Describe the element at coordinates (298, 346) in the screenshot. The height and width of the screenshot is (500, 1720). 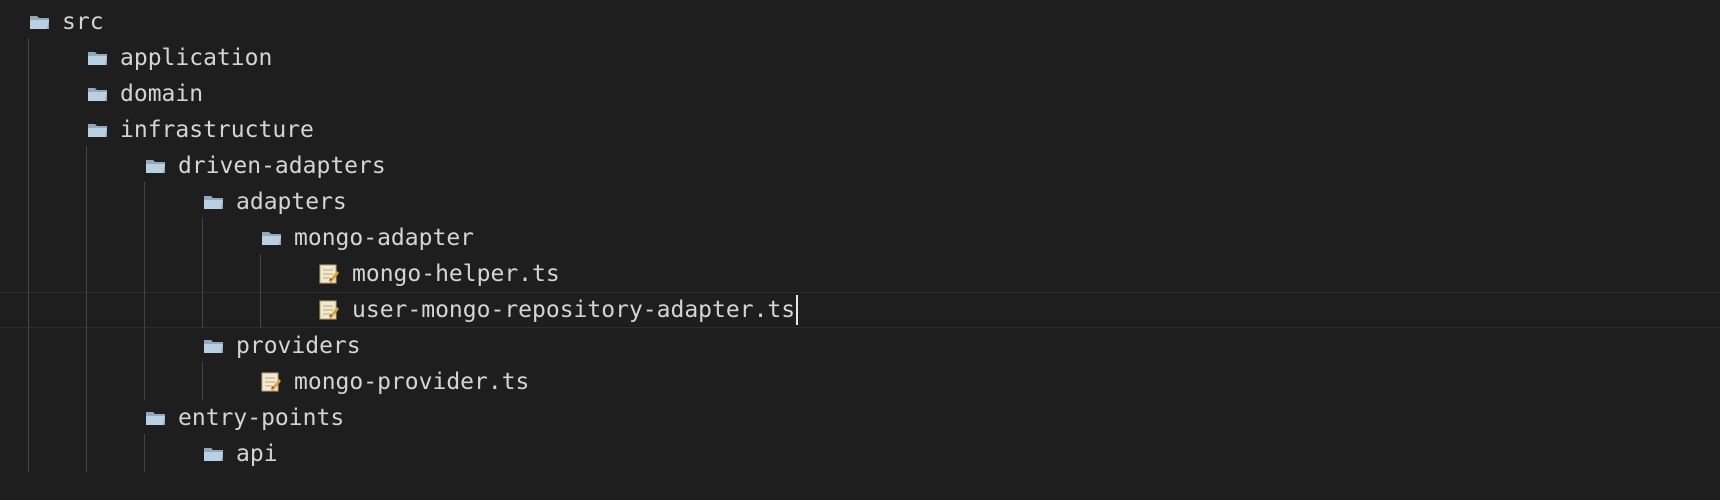
I see `tree-item-label: providers` at that location.